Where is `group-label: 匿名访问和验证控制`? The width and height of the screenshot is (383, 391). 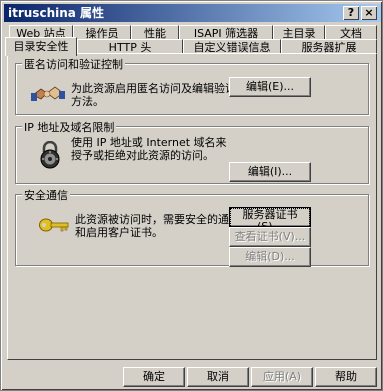
group-label: 匿名访问和验证控制 is located at coordinates (73, 64).